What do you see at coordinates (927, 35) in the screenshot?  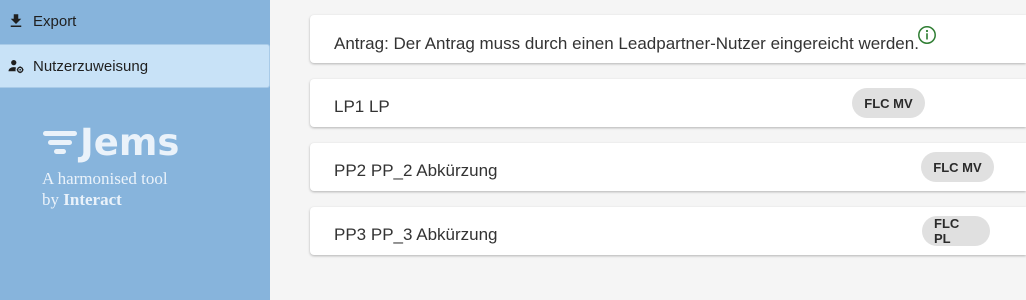 I see `info-icon` at bounding box center [927, 35].